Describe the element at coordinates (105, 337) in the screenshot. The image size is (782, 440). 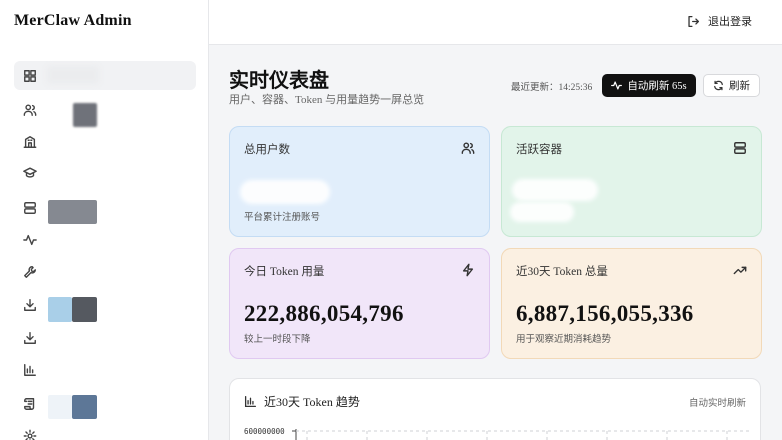
I see `sidebar-item-imports` at that location.